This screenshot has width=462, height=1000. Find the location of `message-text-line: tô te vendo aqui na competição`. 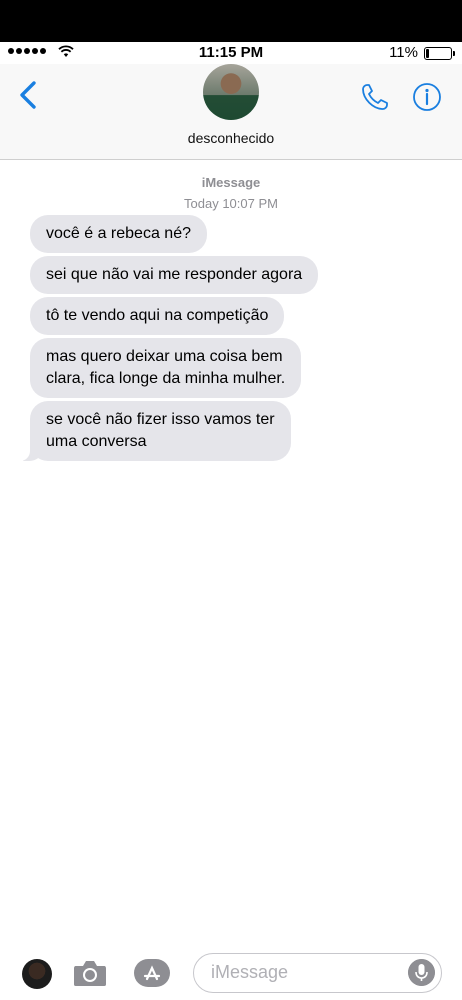

message-text-line: tô te vendo aqui na competição is located at coordinates (157, 315).